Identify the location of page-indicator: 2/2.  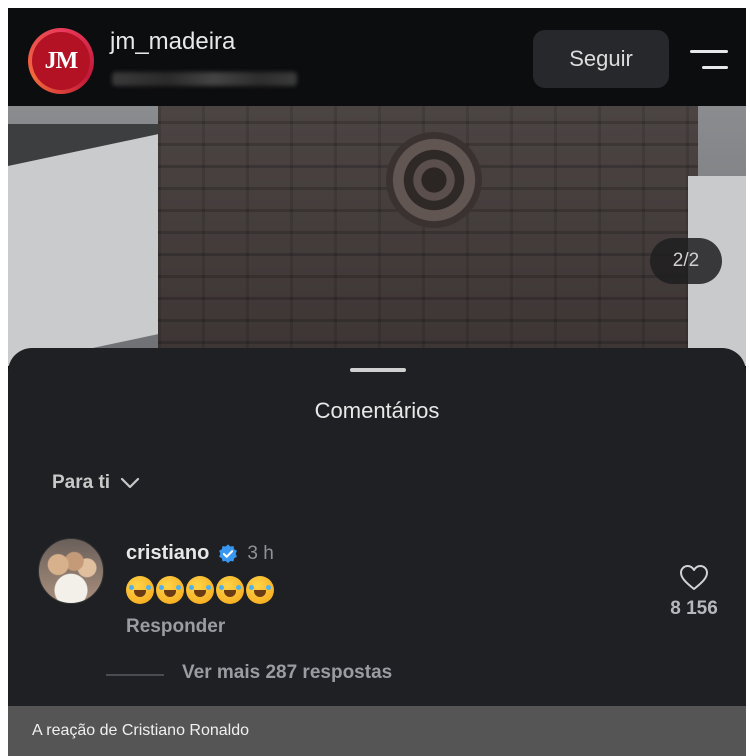
(686, 261).